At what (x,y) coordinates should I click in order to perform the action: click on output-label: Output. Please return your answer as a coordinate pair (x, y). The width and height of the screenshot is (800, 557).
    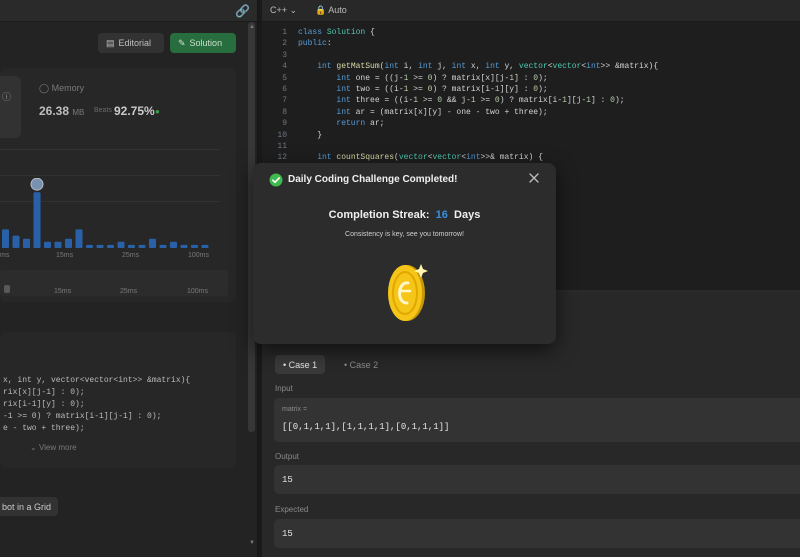
    Looking at the image, I should click on (287, 456).